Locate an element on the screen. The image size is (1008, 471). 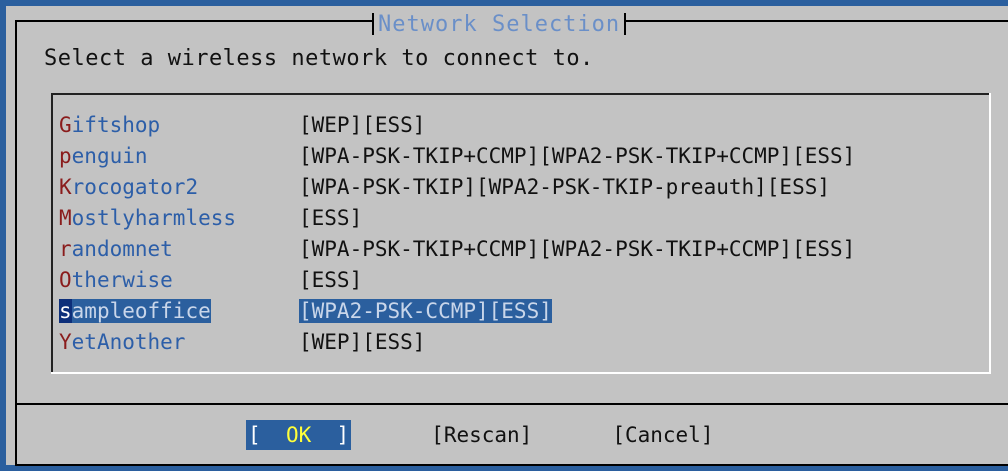
ok-button: [ OK ] is located at coordinates (299, 435).